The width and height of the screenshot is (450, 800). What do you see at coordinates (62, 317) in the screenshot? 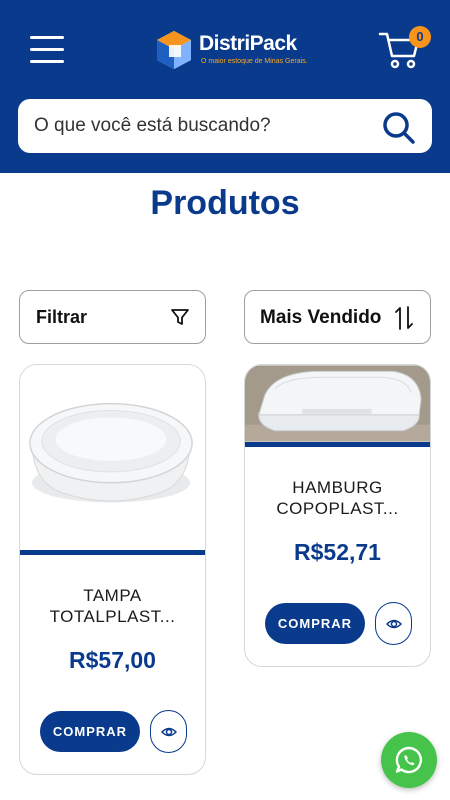
I see `filter-label: Filtrar` at bounding box center [62, 317].